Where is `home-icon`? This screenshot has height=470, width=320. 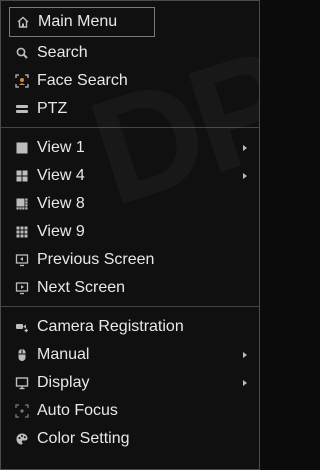
home-icon is located at coordinates (23, 22).